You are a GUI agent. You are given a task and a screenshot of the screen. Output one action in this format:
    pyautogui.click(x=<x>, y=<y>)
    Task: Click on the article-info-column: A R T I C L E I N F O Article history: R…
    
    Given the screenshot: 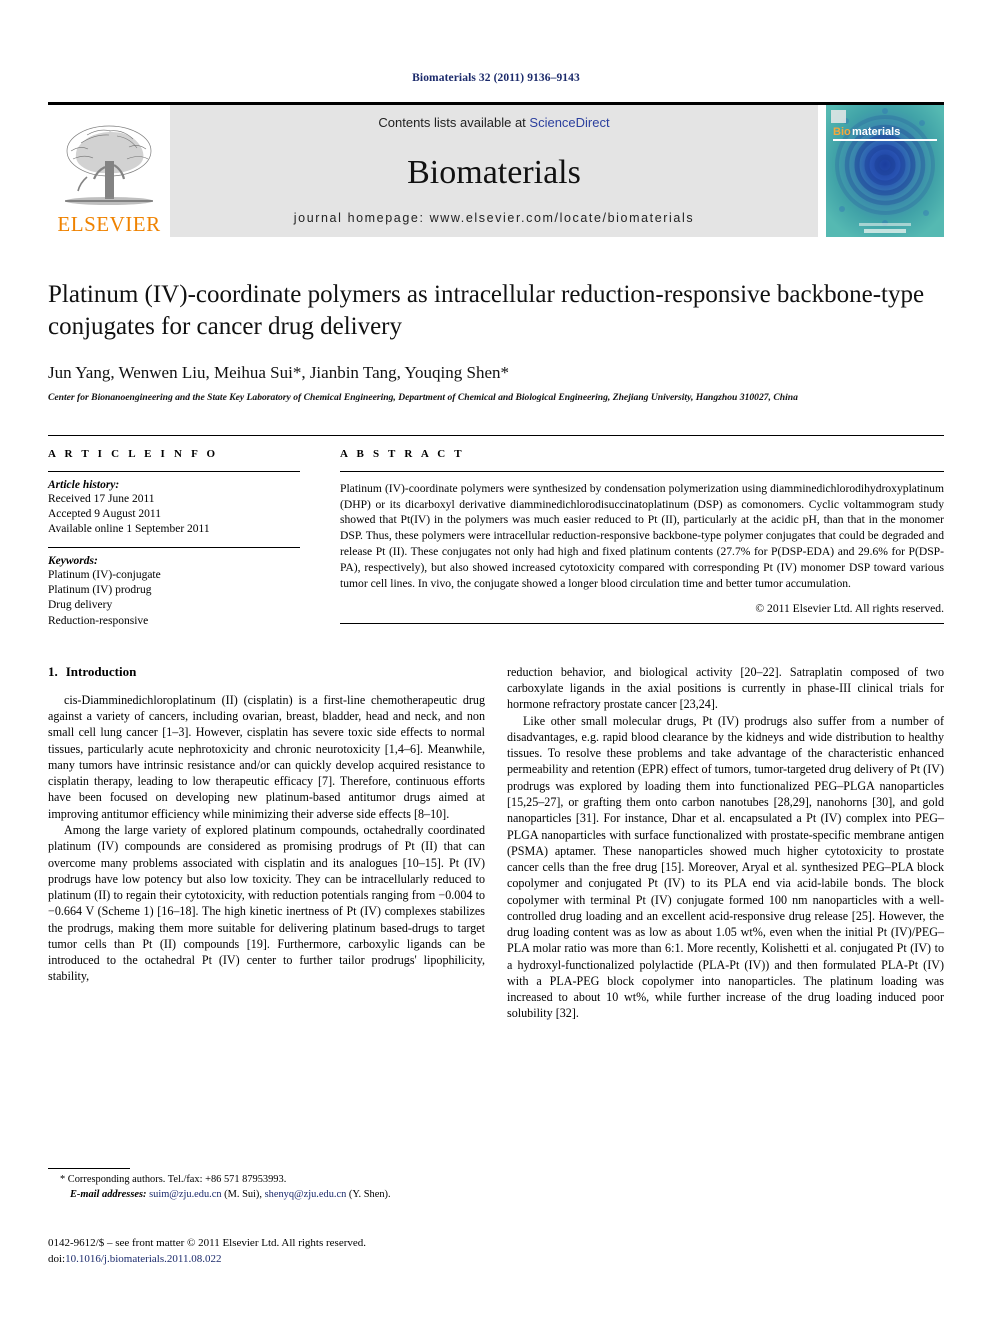 What is the action you would take?
    pyautogui.click(x=186, y=543)
    